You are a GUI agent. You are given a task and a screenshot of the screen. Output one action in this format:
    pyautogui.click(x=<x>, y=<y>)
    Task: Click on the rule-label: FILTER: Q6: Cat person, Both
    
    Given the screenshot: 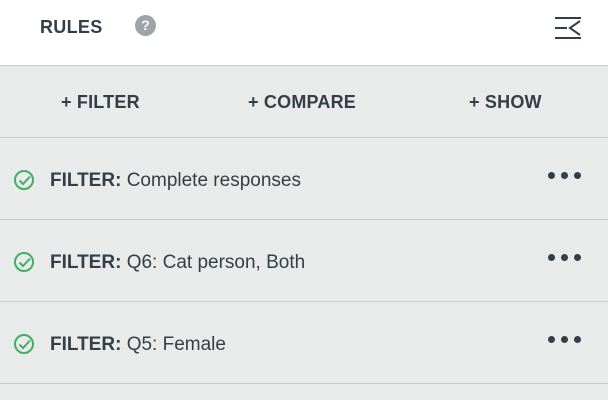 What is the action you would take?
    pyautogui.click(x=177, y=263)
    